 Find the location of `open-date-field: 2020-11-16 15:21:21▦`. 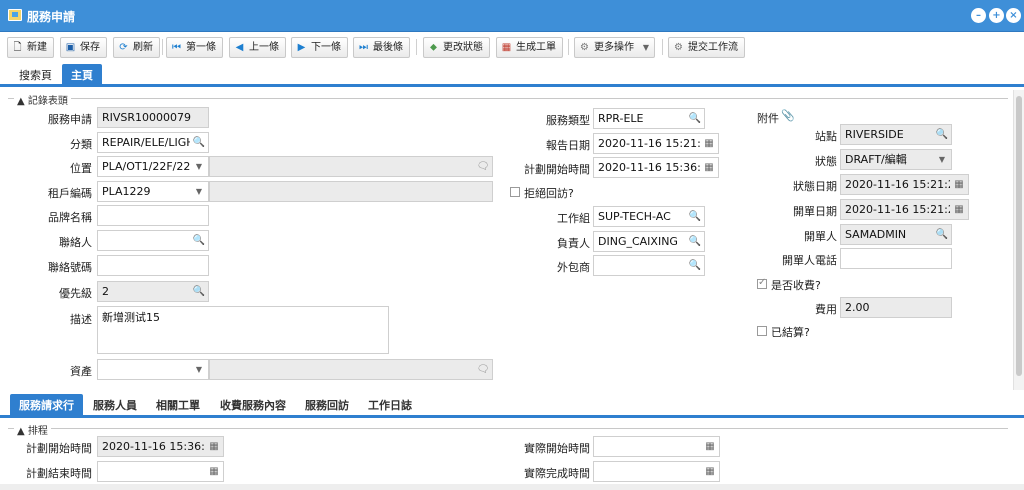

open-date-field: 2020-11-16 15:21:21▦ is located at coordinates (904, 209).